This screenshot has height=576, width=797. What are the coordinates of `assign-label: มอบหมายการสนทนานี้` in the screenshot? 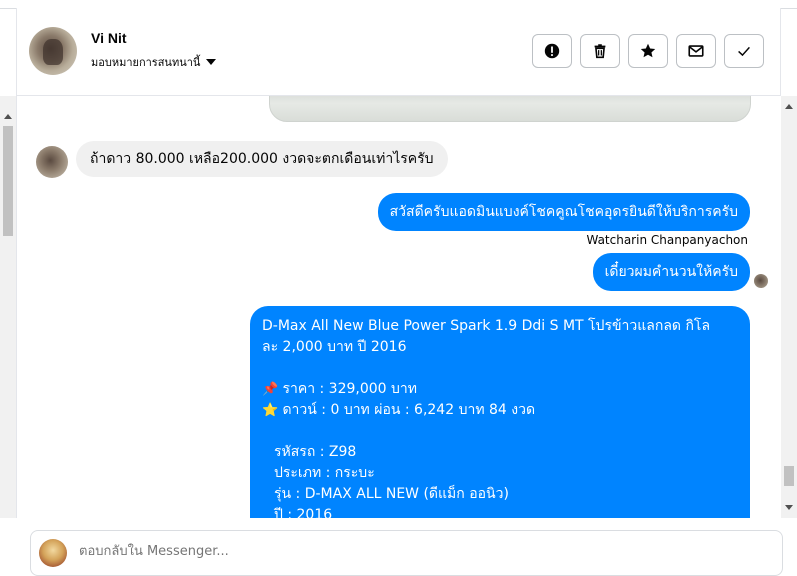 It's located at (146, 62).